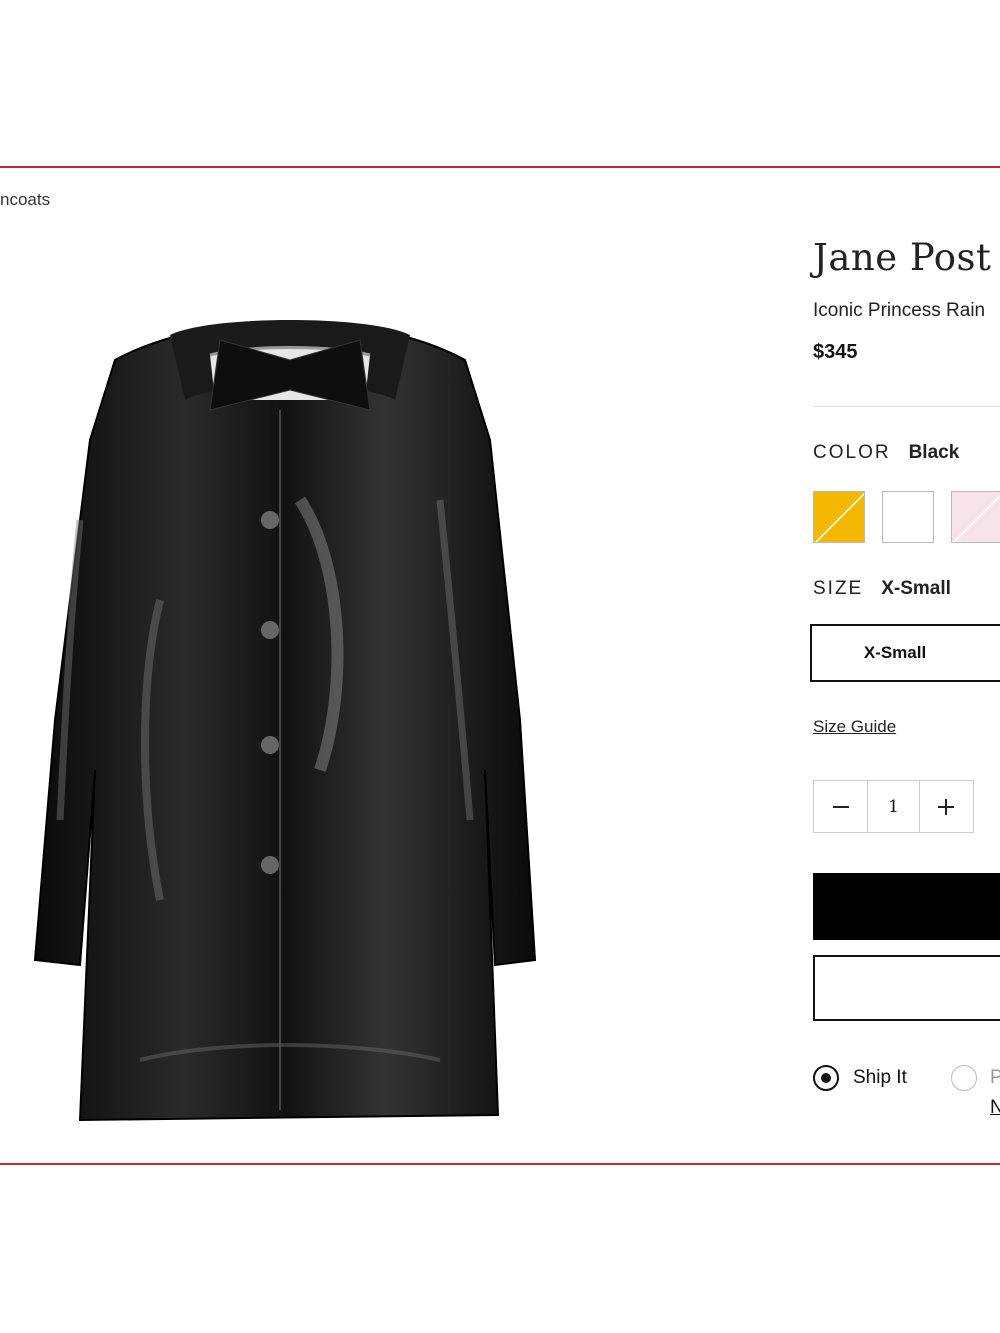 The image size is (1000, 1333). I want to click on swatch-pink-graphic, so click(976, 517).